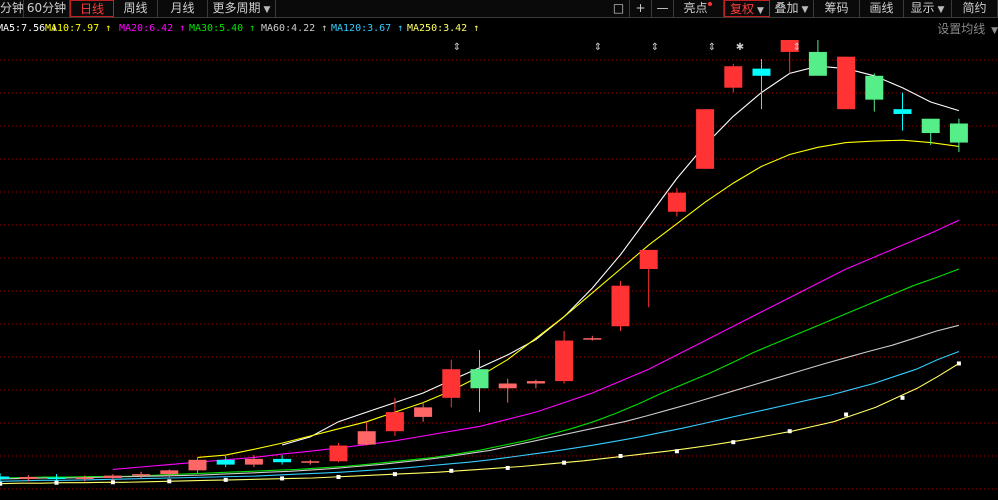  I want to click on tool-button-5: 显示 ▼, so click(928, 8).